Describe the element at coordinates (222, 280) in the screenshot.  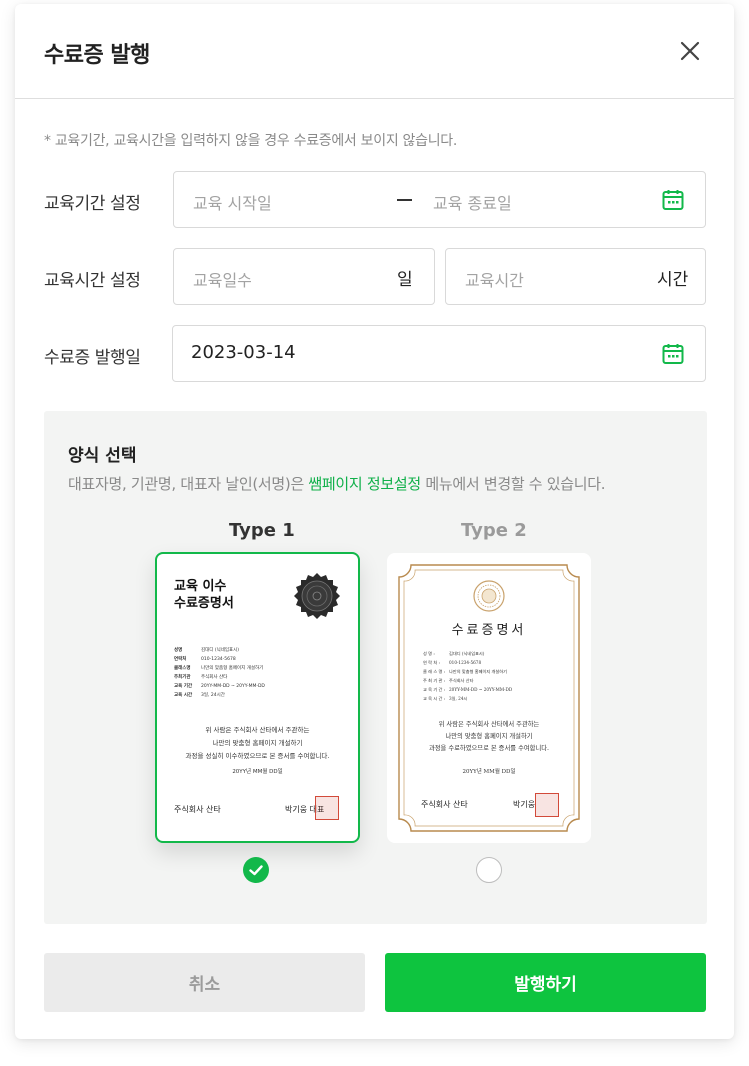
I see `days-placeholder: 교육일수` at that location.